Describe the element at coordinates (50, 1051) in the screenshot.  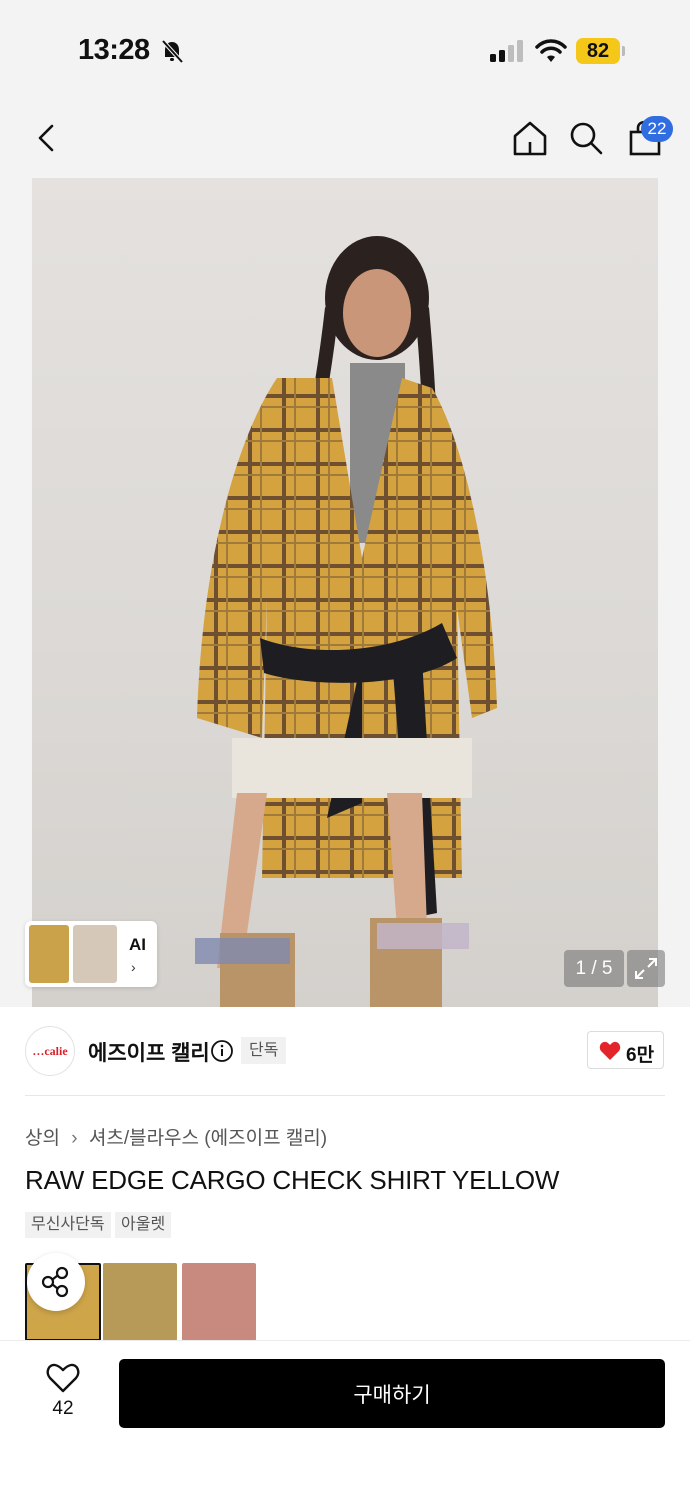
I see `brand-logo: …calie` at that location.